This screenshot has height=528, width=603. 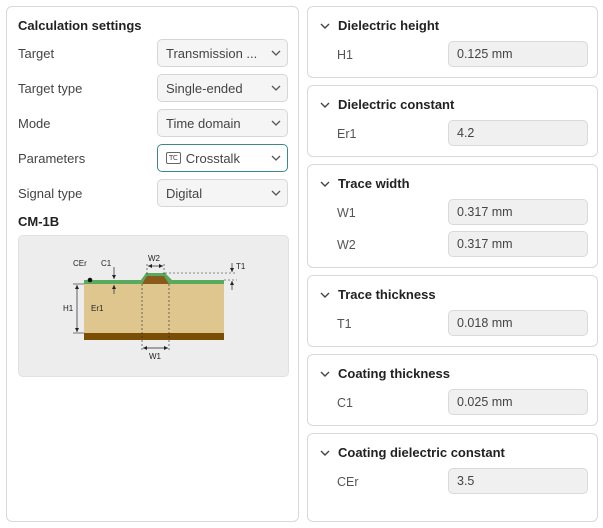 I want to click on signal-type-value: Digital, so click(x=184, y=193).